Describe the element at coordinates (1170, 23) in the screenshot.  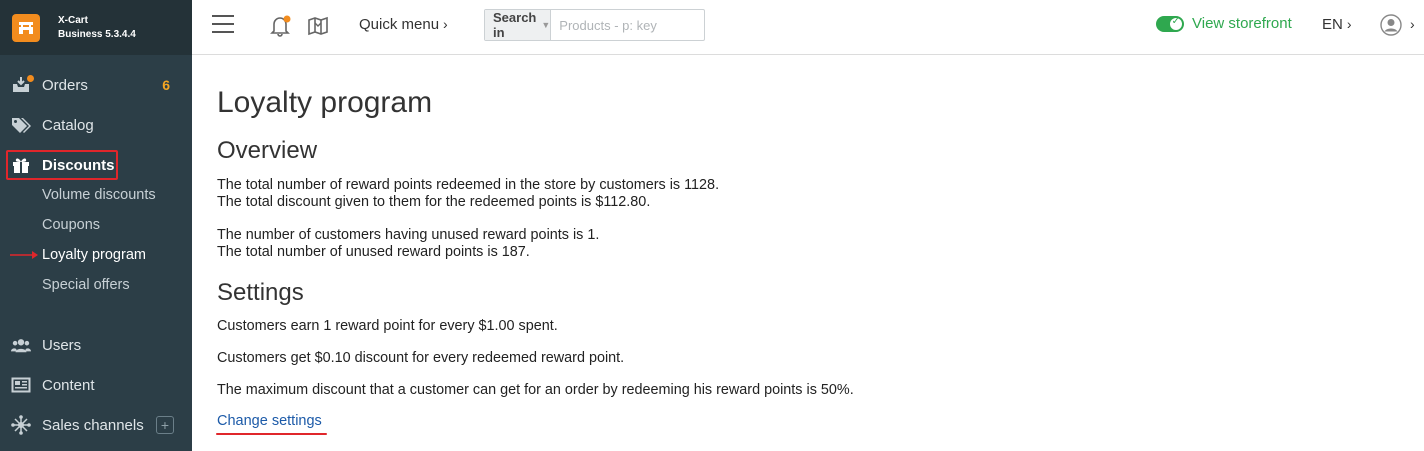
I see `storefront-toggle-switch: ✓` at that location.